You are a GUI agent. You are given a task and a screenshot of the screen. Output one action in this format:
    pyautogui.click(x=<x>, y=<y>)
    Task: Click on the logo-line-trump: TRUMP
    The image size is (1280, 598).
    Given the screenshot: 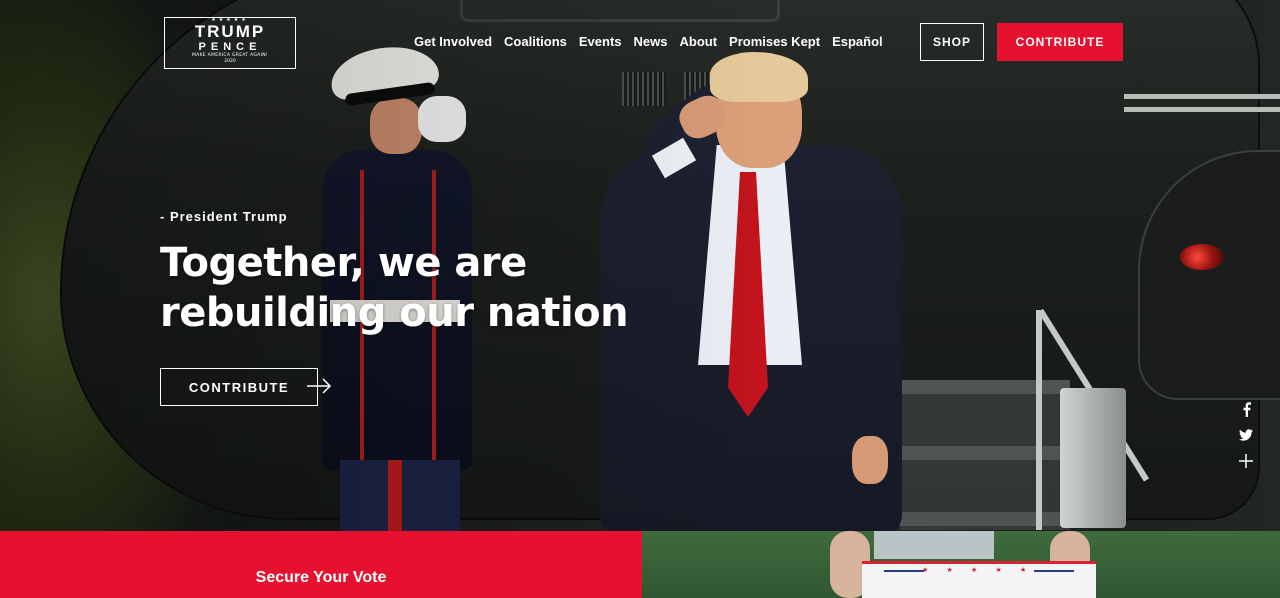 What is the action you would take?
    pyautogui.click(x=230, y=31)
    